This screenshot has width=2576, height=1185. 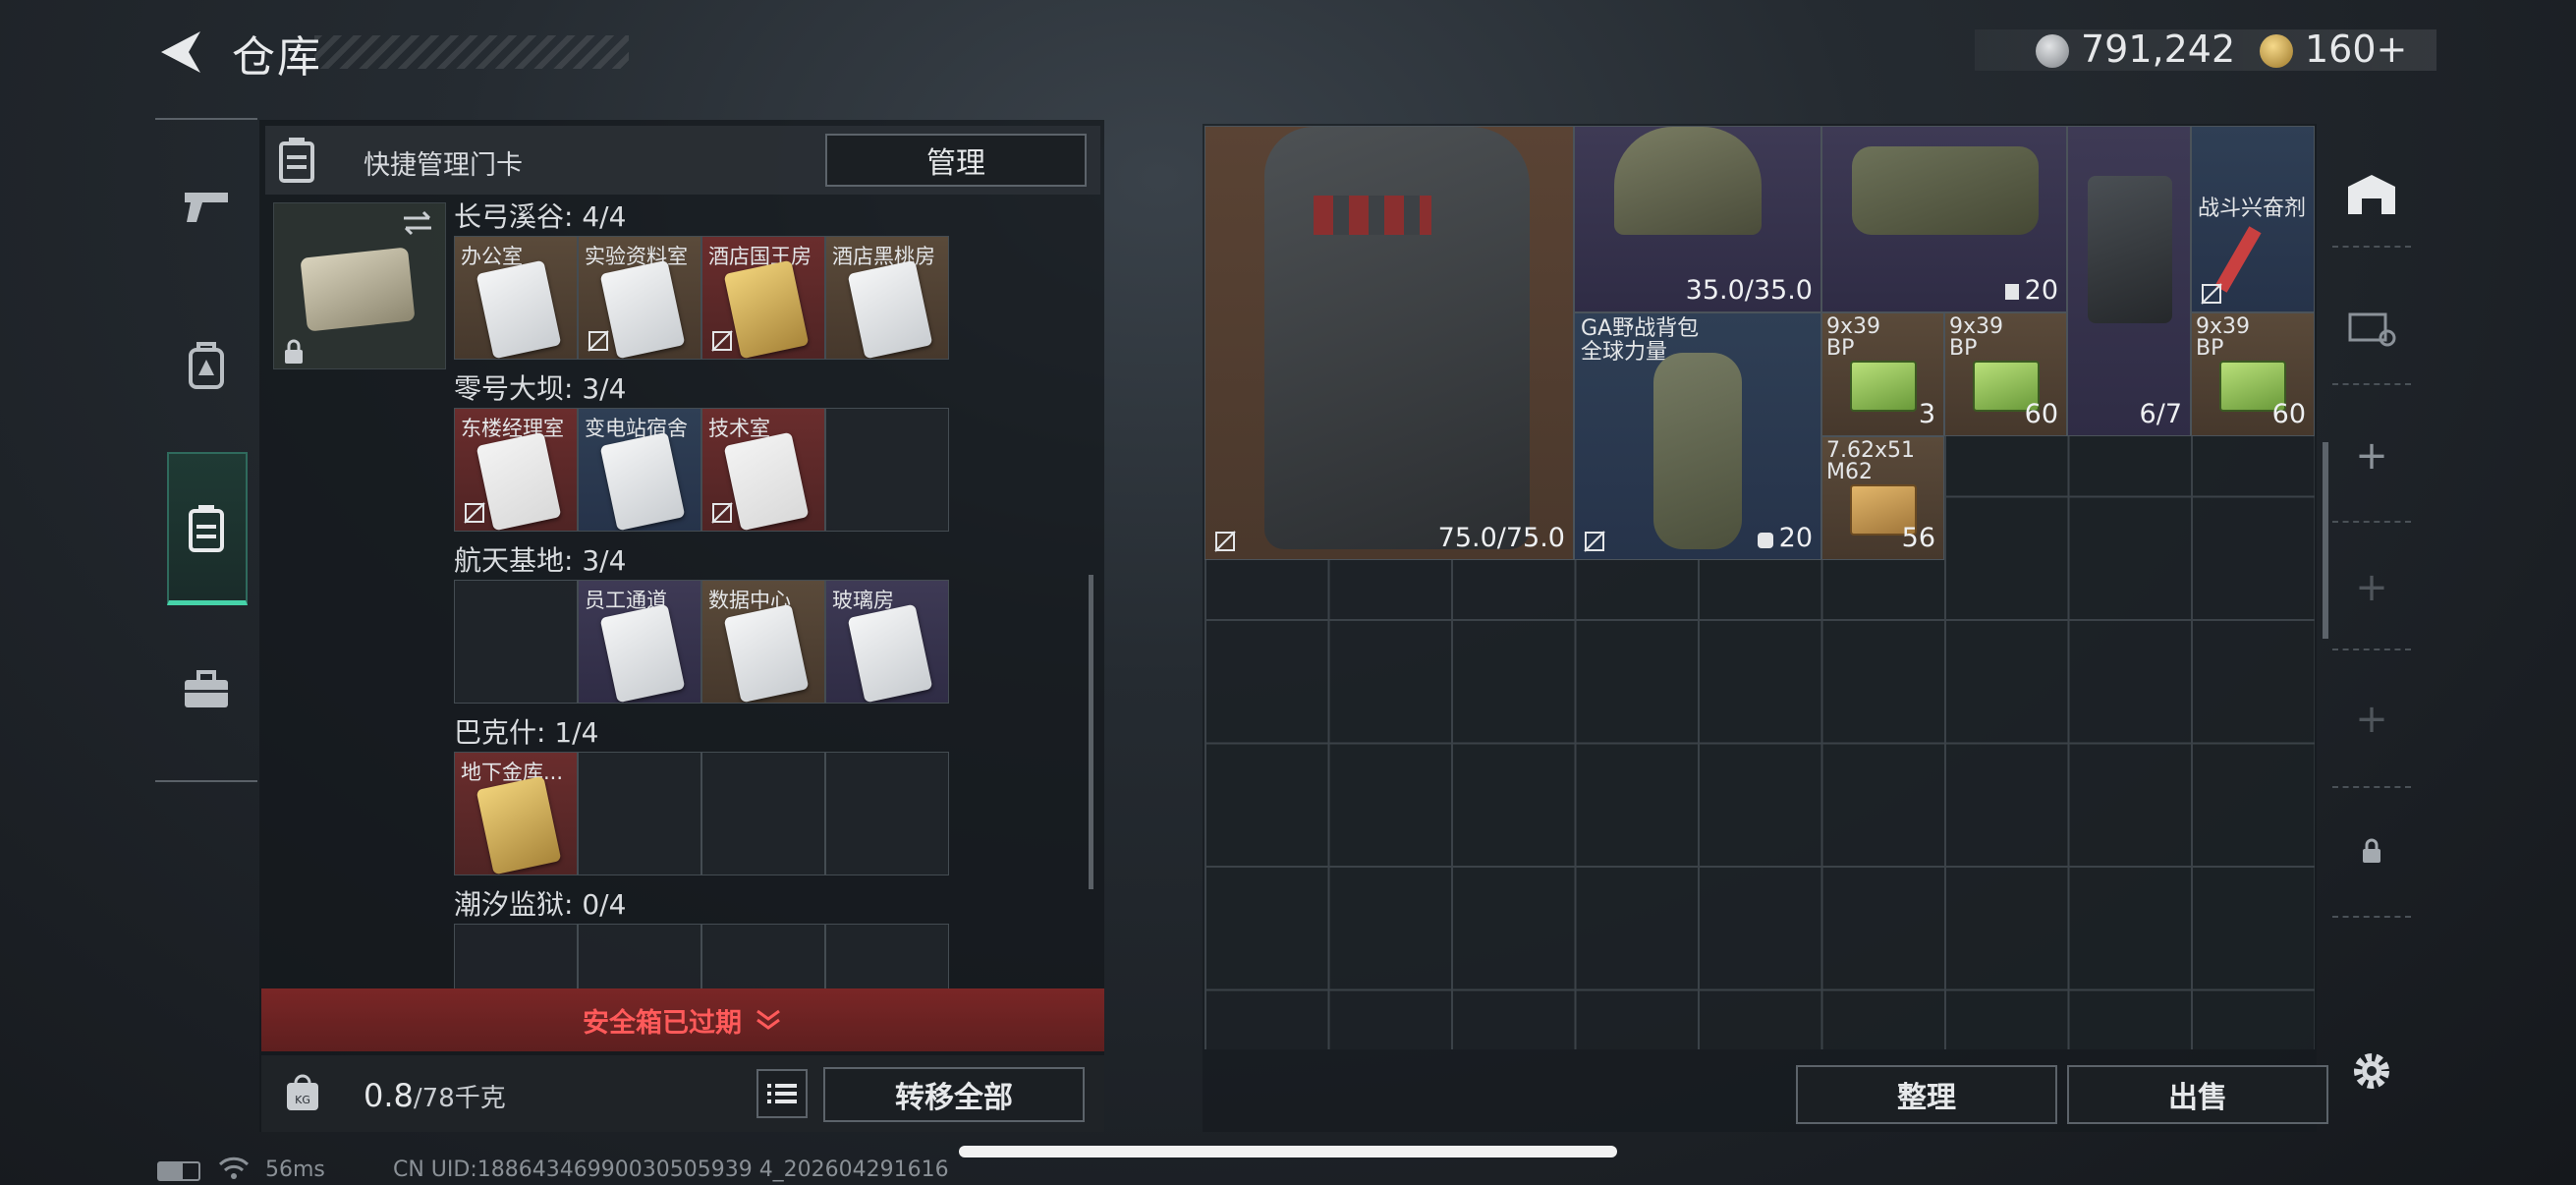 What do you see at coordinates (359, 286) in the screenshot?
I see `keycard-slot` at bounding box center [359, 286].